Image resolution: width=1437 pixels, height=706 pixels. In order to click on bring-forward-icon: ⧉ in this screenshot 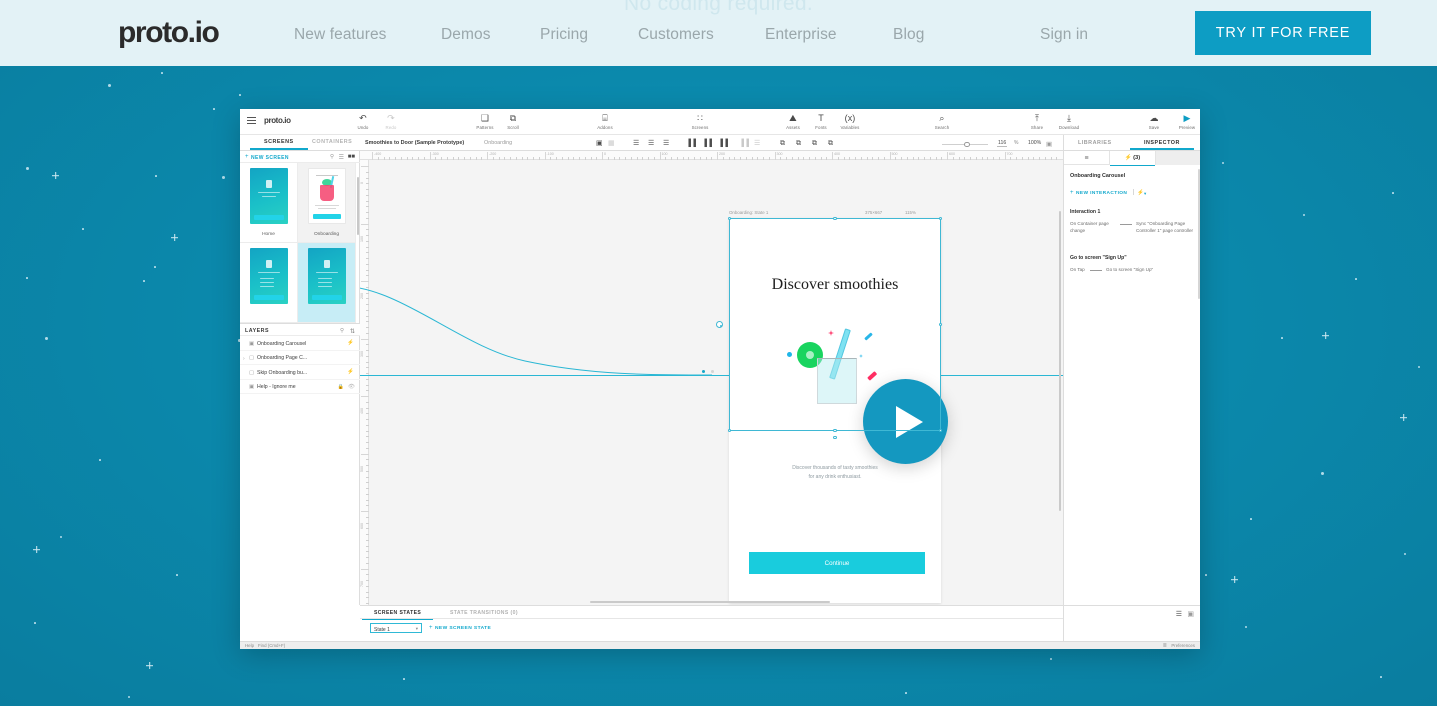, I will do `click(798, 143)`.